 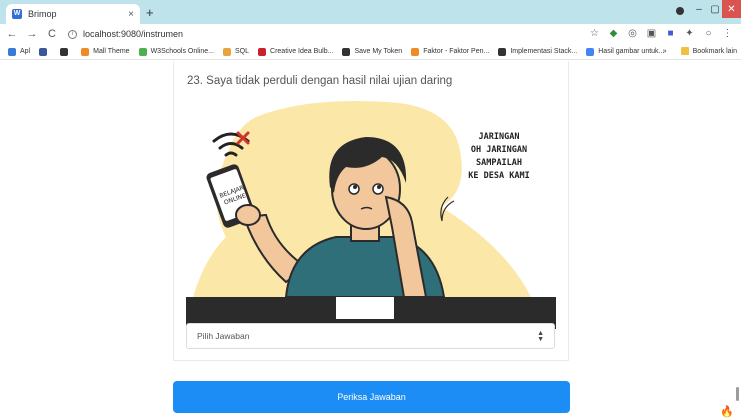 What do you see at coordinates (371, 397) in the screenshot?
I see `check-answer-button: Periksa Jawaban` at bounding box center [371, 397].